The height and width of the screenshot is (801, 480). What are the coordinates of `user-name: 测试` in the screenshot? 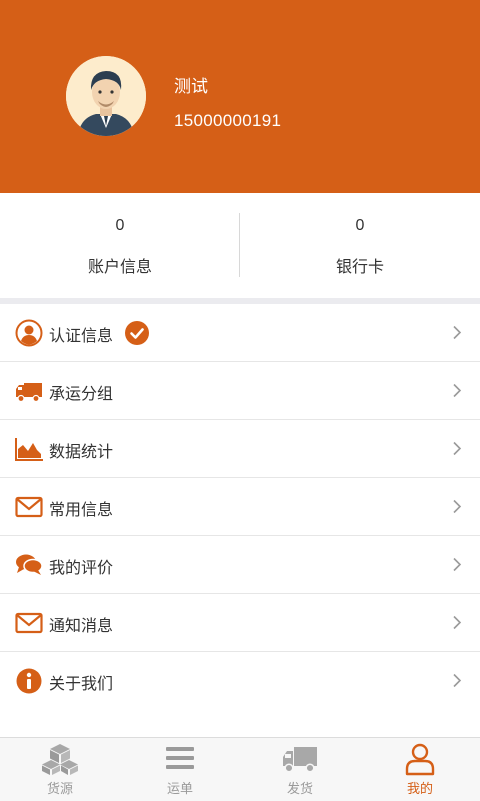 It's located at (191, 87).